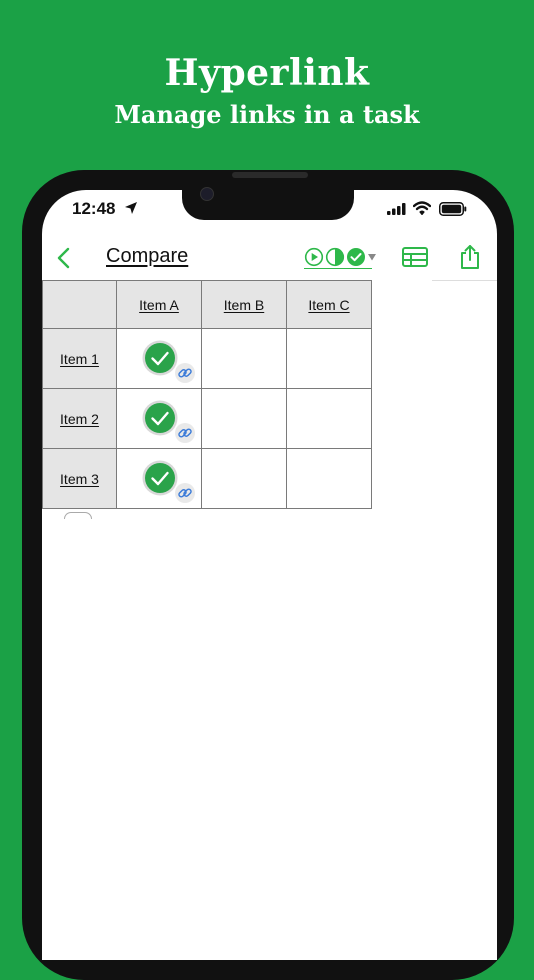  What do you see at coordinates (244, 478) in the screenshot?
I see `table-cell-item3-itemb` at bounding box center [244, 478].